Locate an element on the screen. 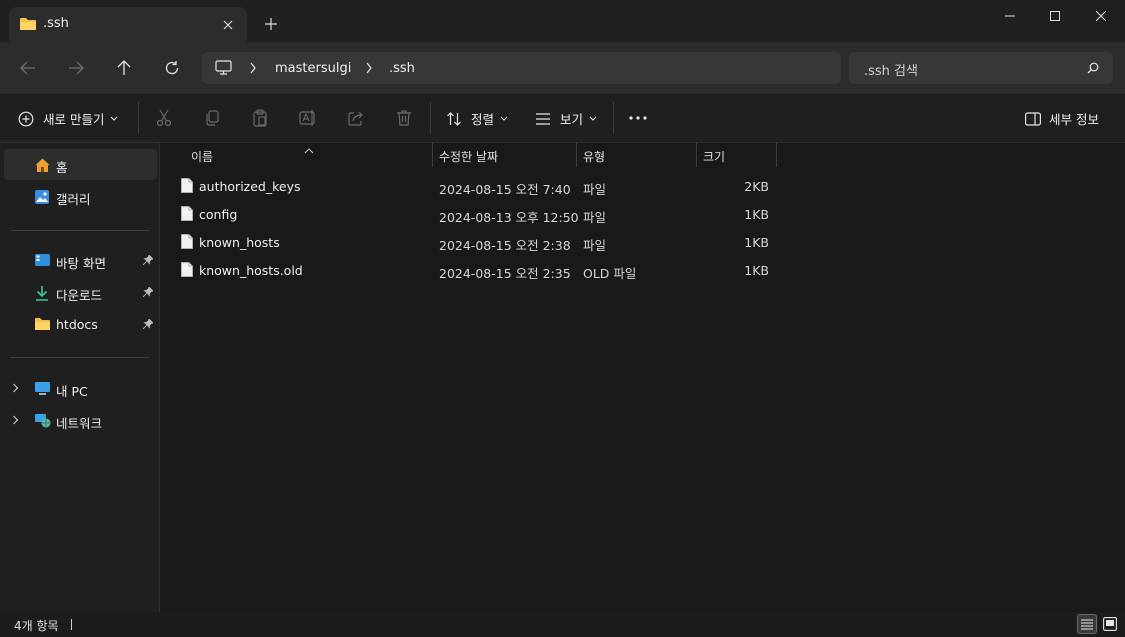  new-tab-button is located at coordinates (271, 24).